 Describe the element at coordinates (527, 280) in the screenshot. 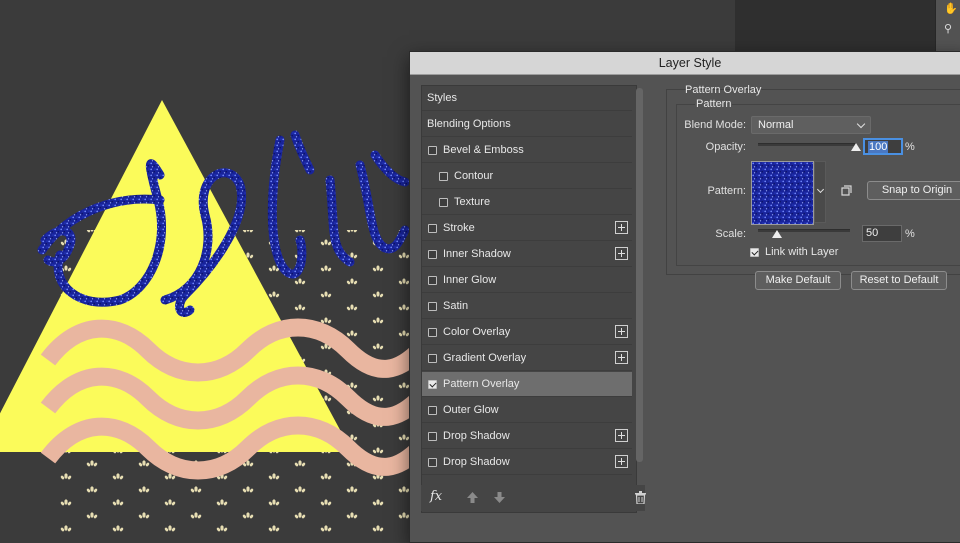

I see `style-item-inner-glow: Inner Glow` at that location.